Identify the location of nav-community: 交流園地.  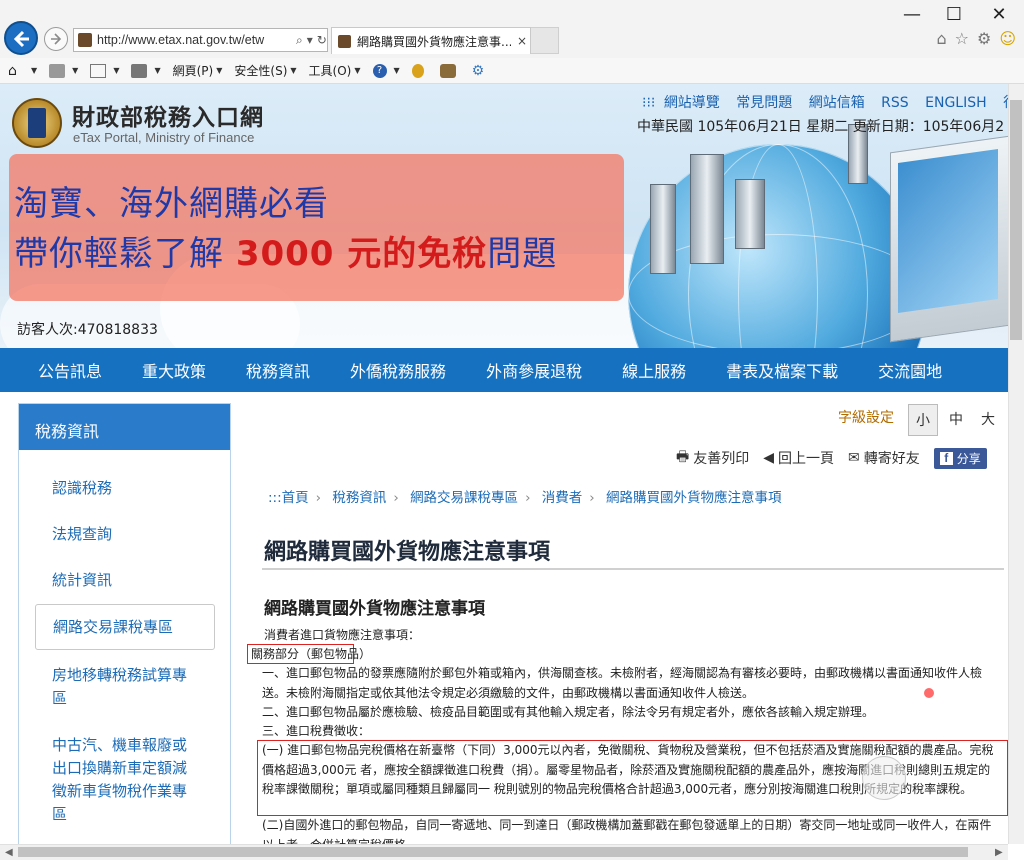
(910, 370).